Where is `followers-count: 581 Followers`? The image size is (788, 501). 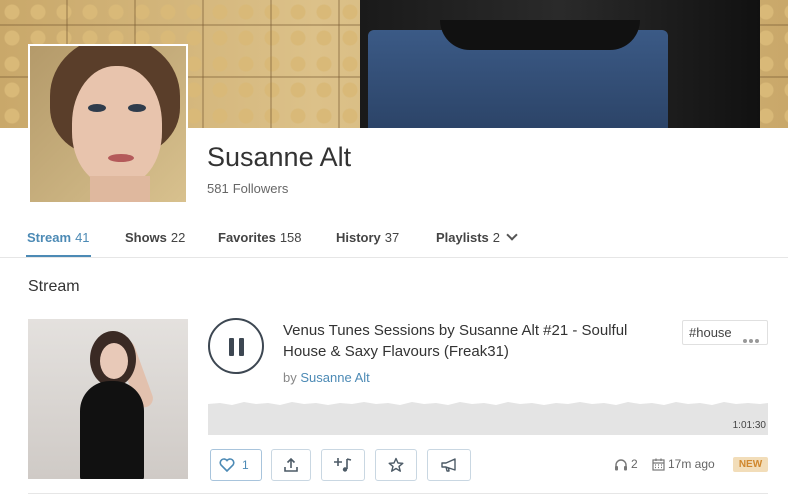
followers-count: 581 Followers is located at coordinates (247, 188).